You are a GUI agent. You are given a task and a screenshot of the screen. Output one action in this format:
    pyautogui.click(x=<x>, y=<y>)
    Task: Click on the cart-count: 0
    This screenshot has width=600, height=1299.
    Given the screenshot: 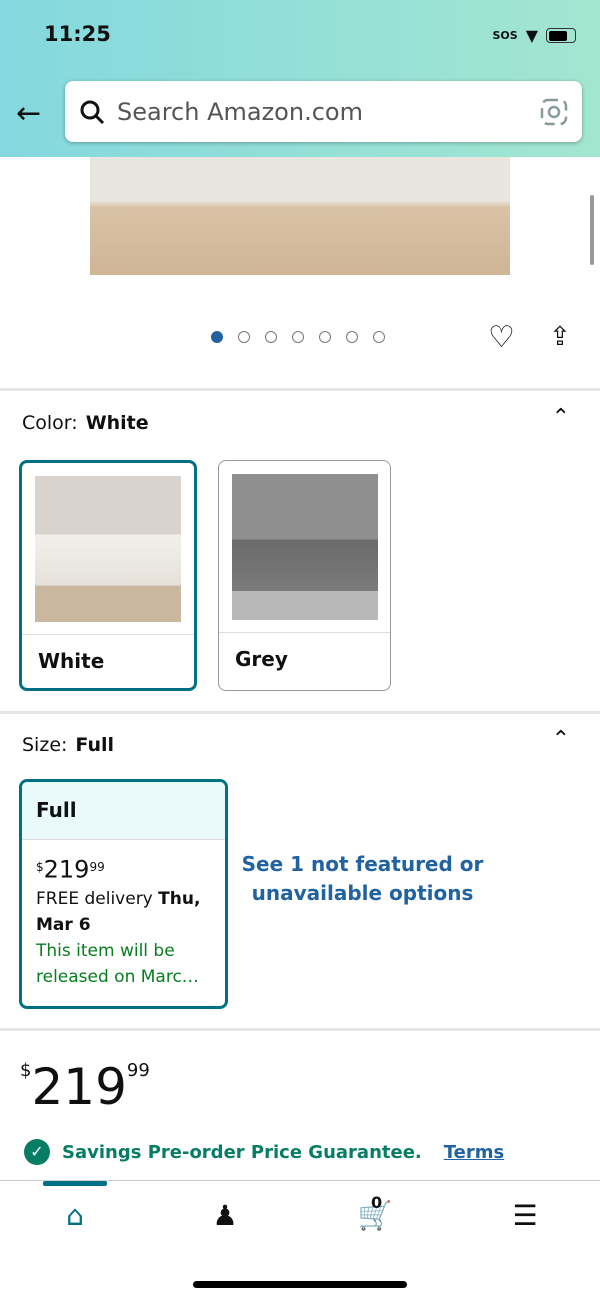 What is the action you would take?
    pyautogui.click(x=377, y=1202)
    